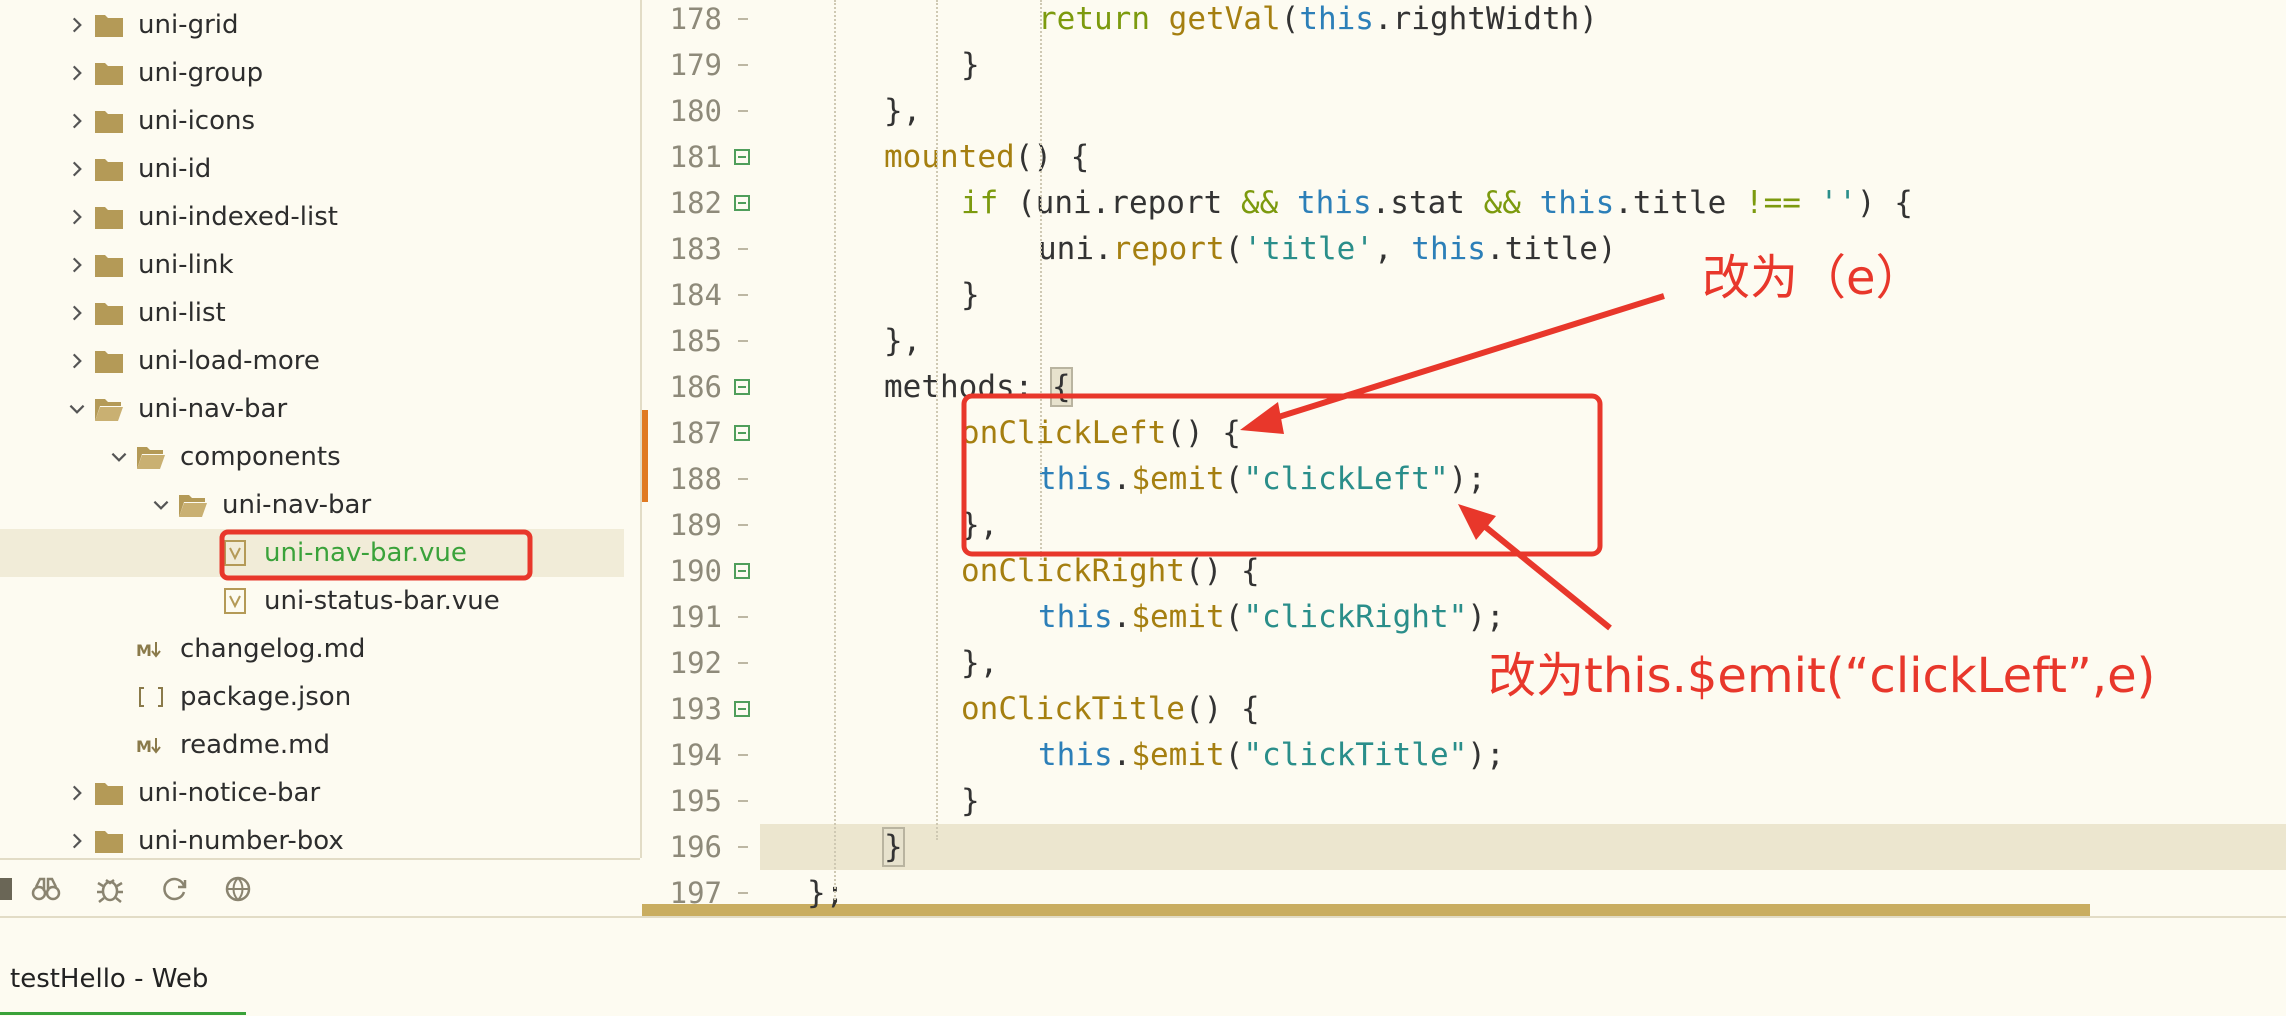 This screenshot has width=2286, height=1016. I want to click on code-token: "clickTitle", so click(1355, 755).